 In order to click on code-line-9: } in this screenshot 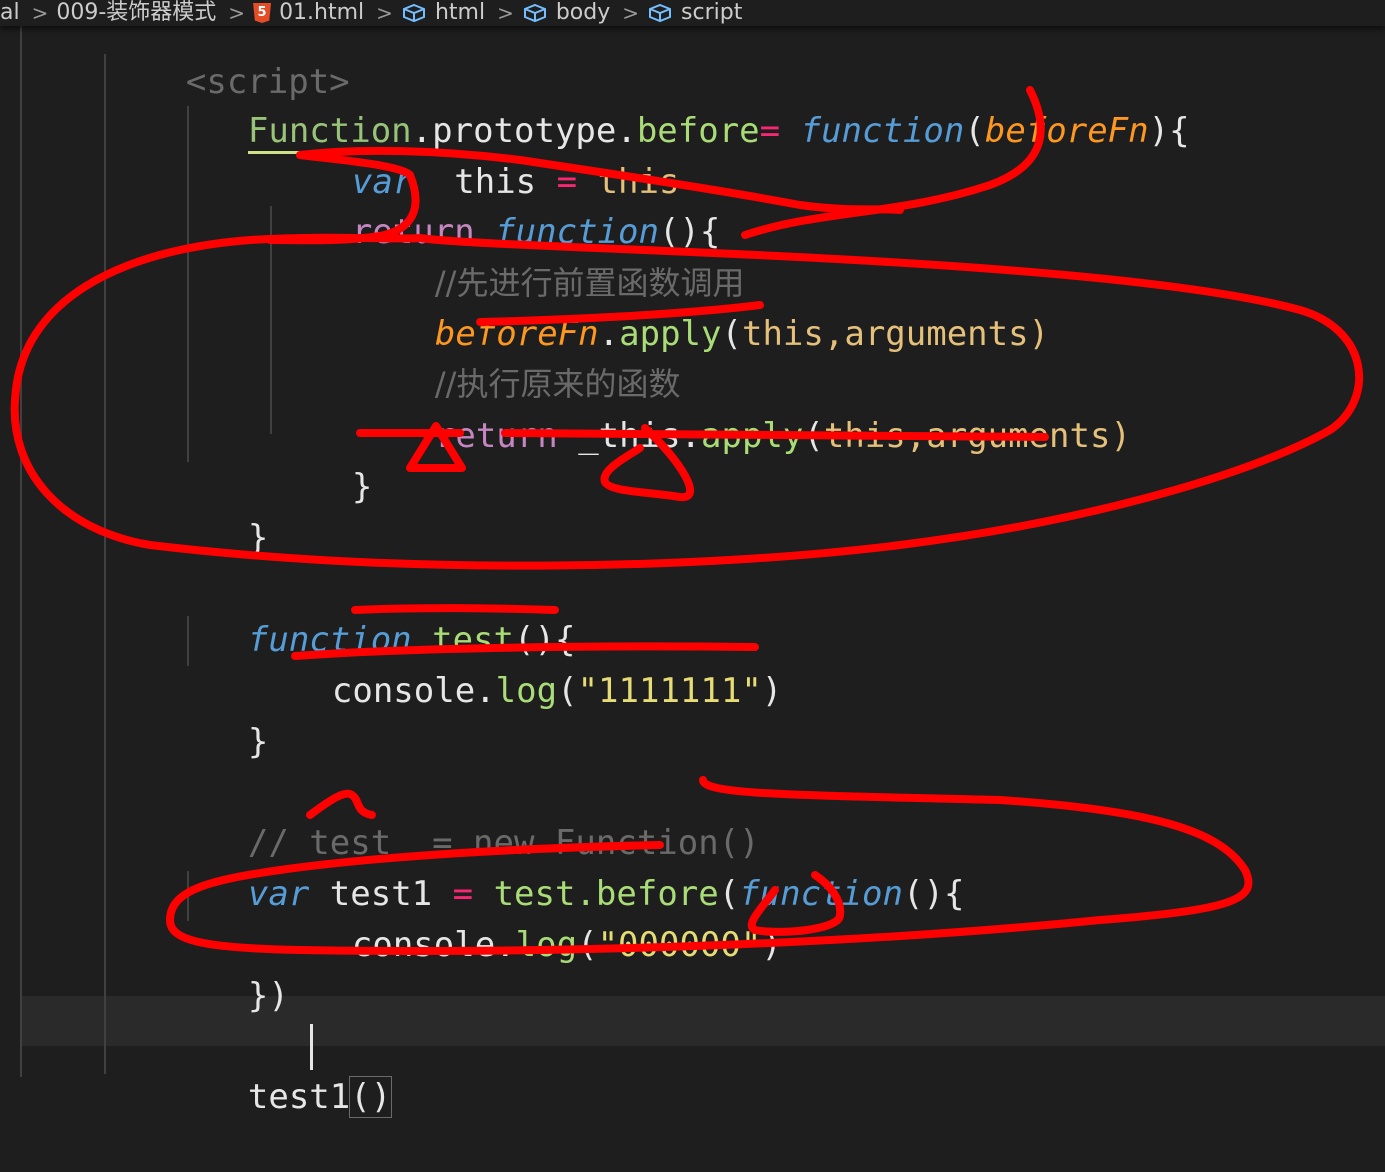, I will do `click(217, 510)`.